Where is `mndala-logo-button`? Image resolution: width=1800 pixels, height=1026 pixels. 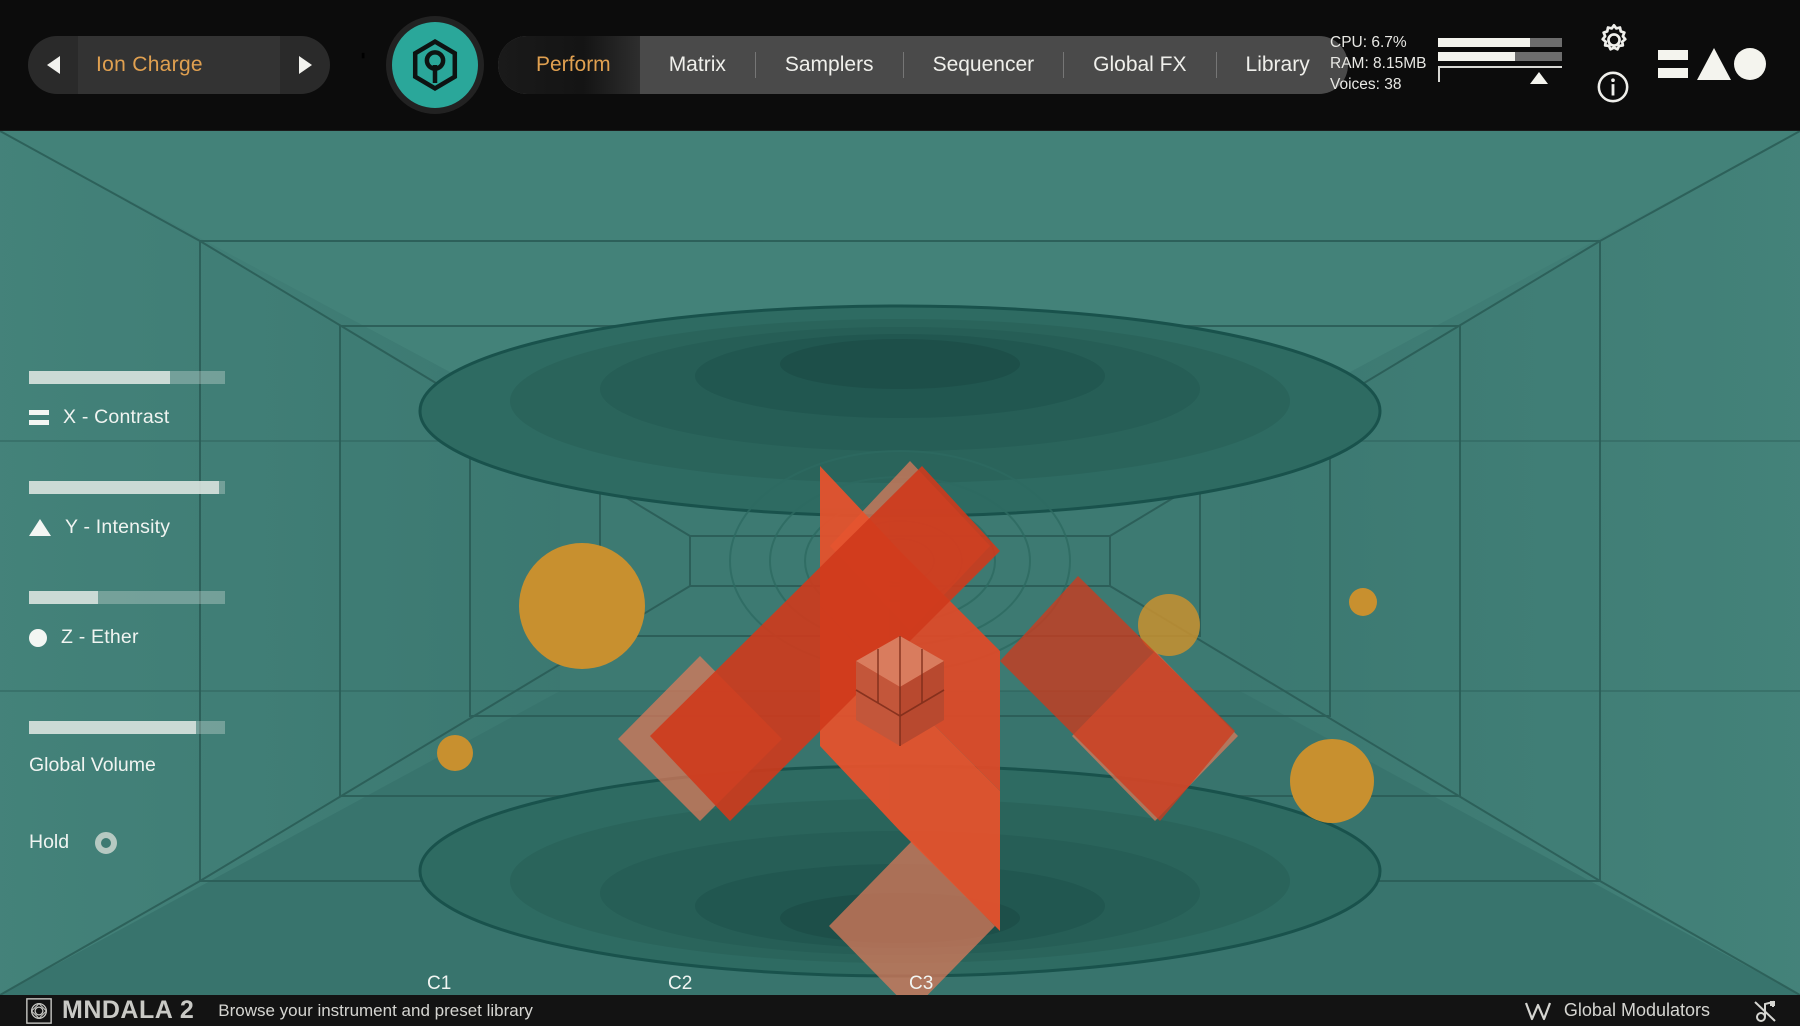
mndala-logo-button is located at coordinates (435, 65).